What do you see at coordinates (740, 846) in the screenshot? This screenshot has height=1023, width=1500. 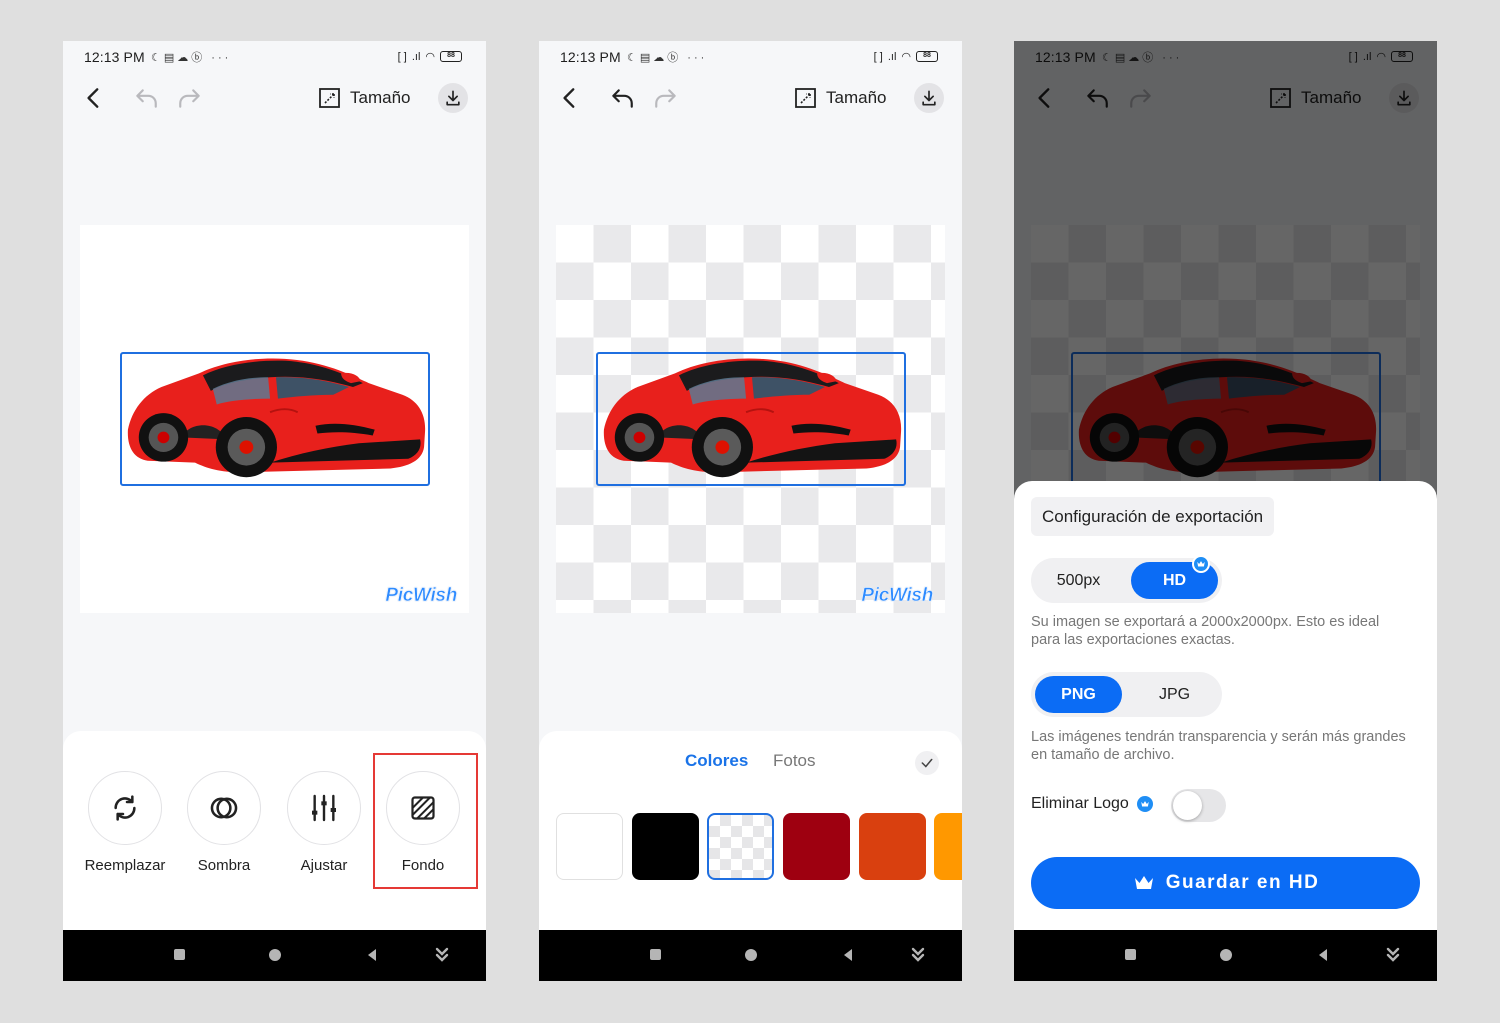 I see `swatch-transparent` at bounding box center [740, 846].